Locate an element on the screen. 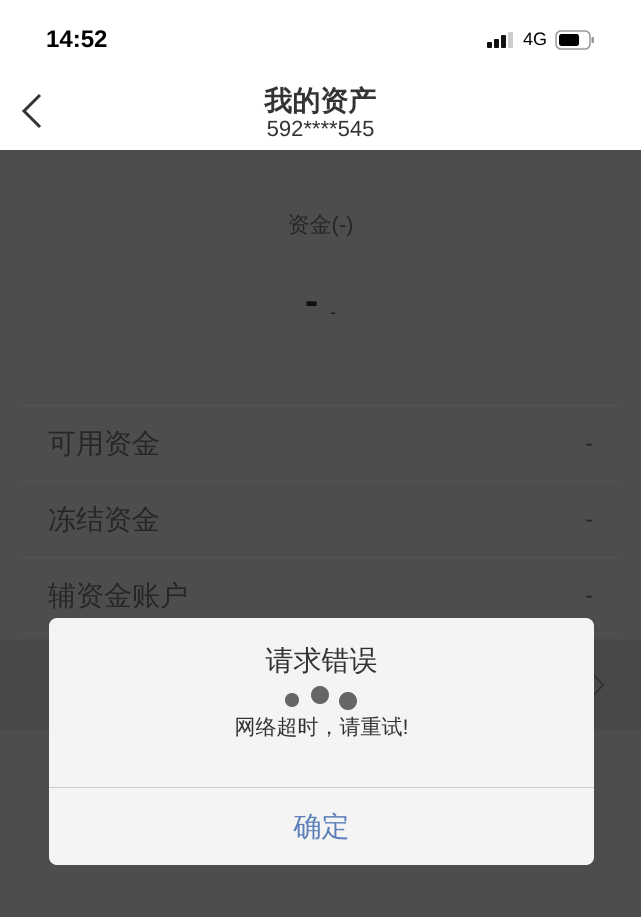  loading-icon is located at coordinates (322, 698).